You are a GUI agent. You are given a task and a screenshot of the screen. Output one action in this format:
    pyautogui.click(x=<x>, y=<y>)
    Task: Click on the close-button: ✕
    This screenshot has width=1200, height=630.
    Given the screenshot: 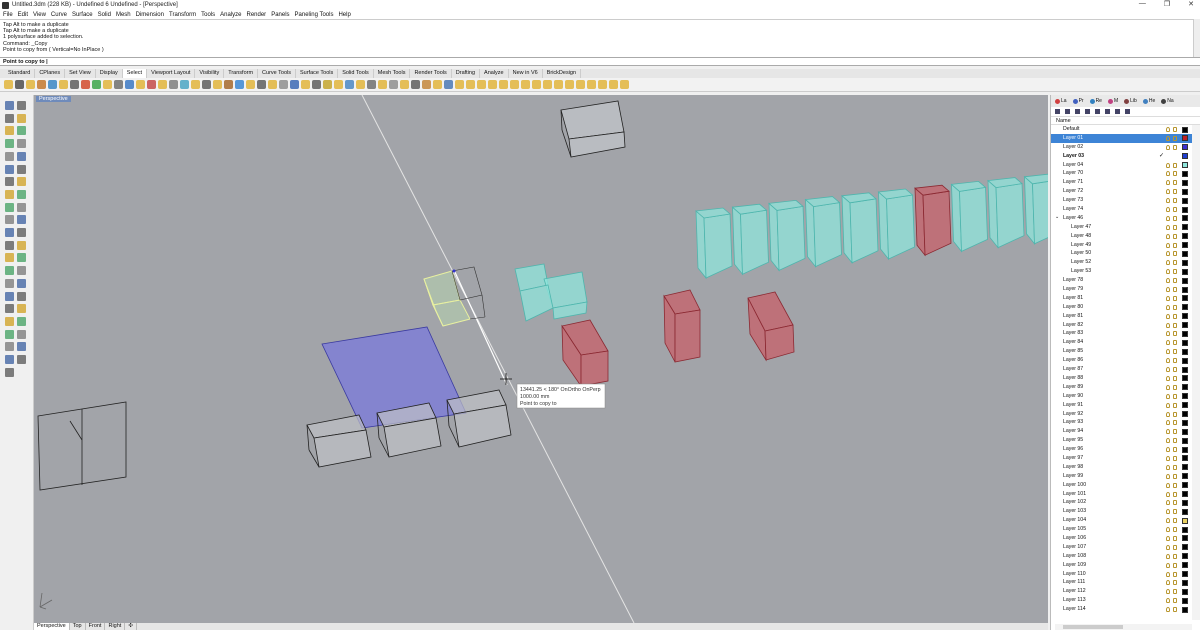 What is the action you would take?
    pyautogui.click(x=1191, y=4)
    